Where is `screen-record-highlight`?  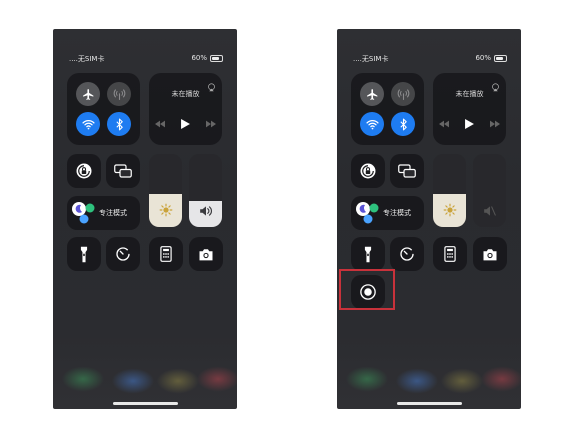
screen-record-highlight is located at coordinates (367, 289).